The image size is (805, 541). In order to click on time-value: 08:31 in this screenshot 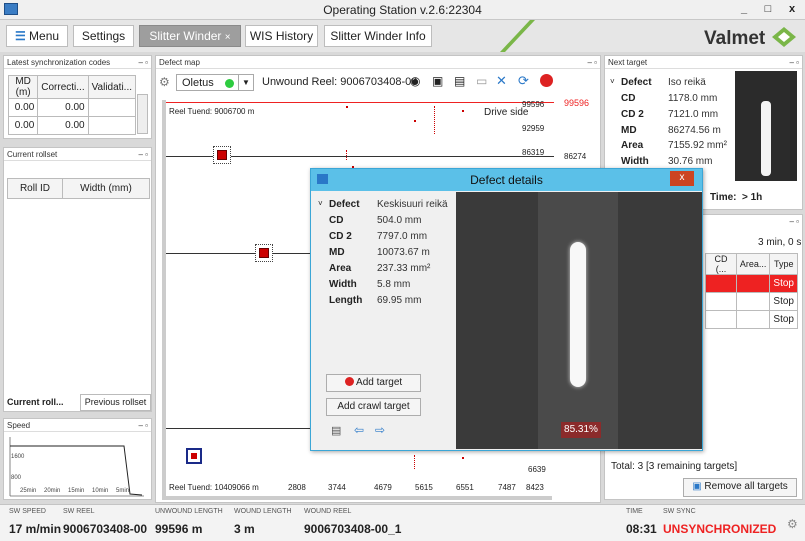, I will do `click(641, 529)`.